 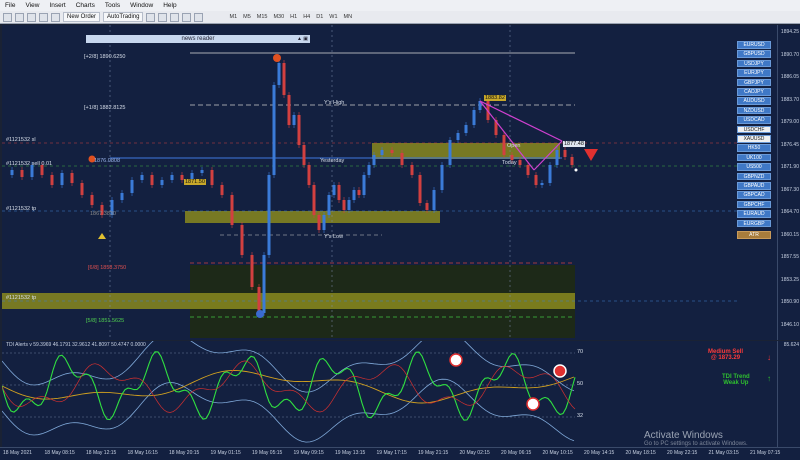 I want to click on symbol-button-gbpusd: GBPUSD, so click(x=754, y=54).